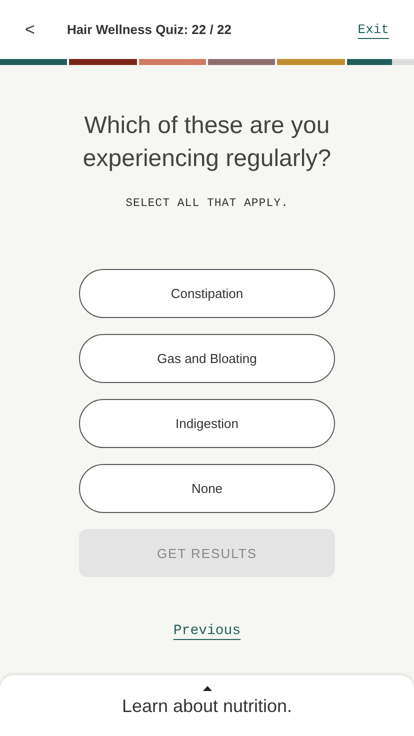 Image resolution: width=414 pixels, height=736 pixels. What do you see at coordinates (207, 688) in the screenshot?
I see `caret-up-icon` at bounding box center [207, 688].